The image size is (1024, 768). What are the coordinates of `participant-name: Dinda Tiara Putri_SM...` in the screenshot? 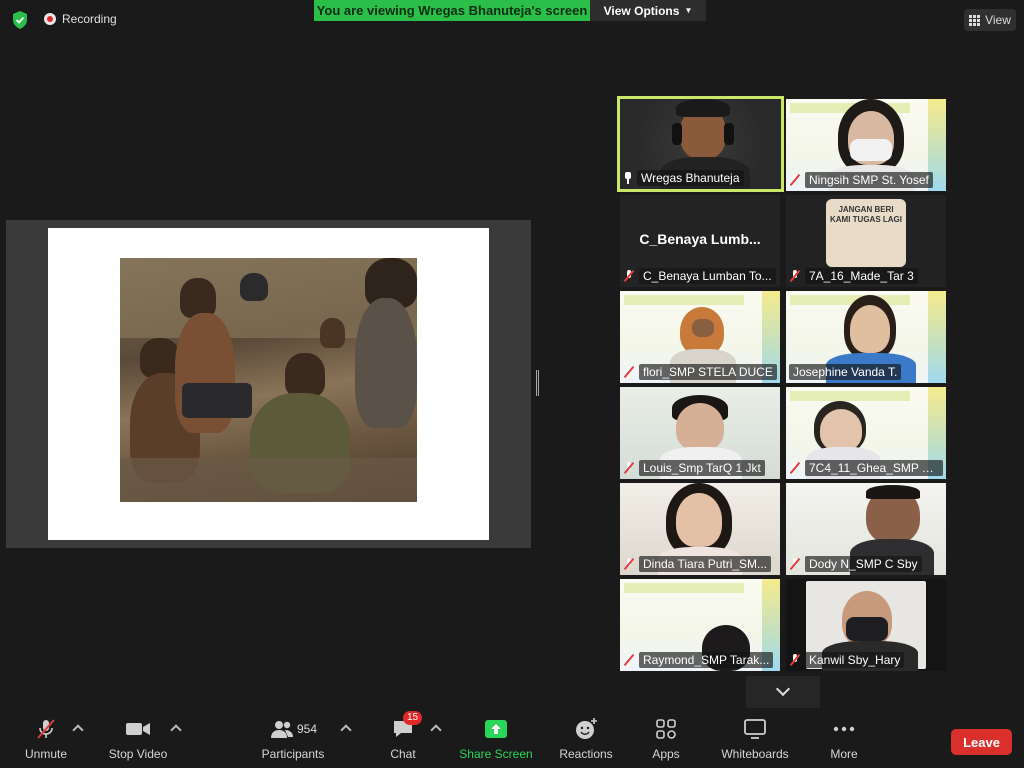 It's located at (705, 564).